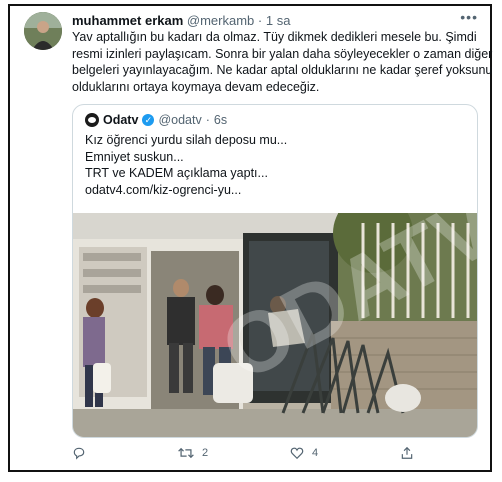  Describe the element at coordinates (469, 17) in the screenshot. I see `more-icon: •••` at that location.